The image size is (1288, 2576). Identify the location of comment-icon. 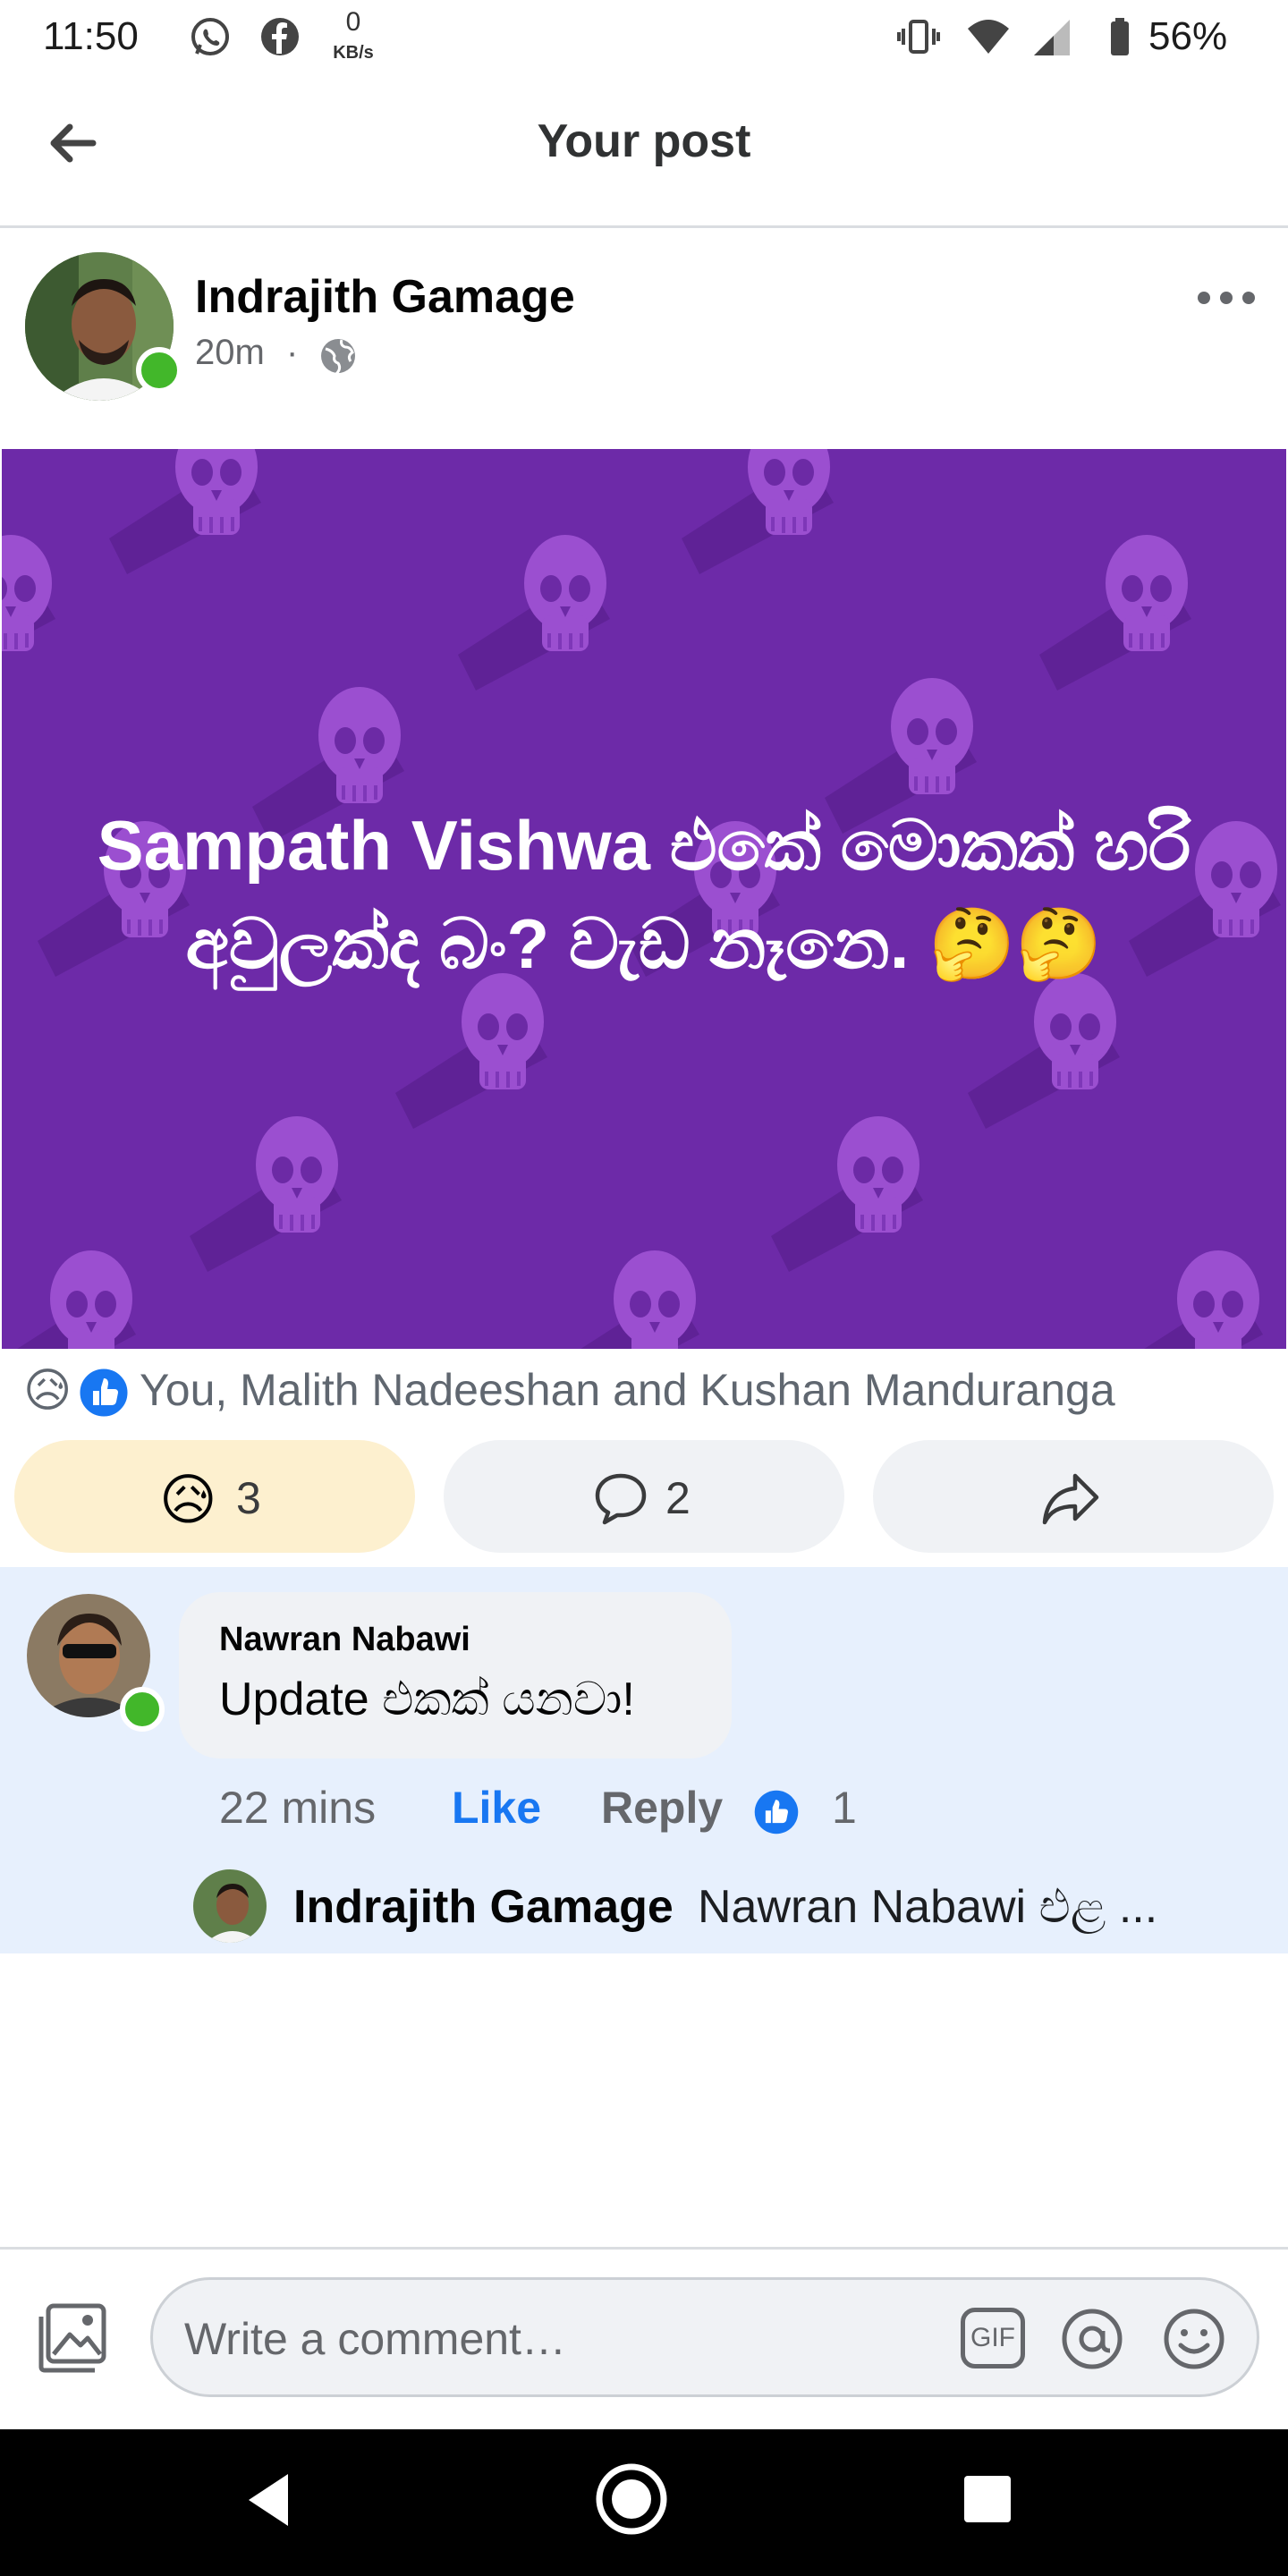
(621, 1499).